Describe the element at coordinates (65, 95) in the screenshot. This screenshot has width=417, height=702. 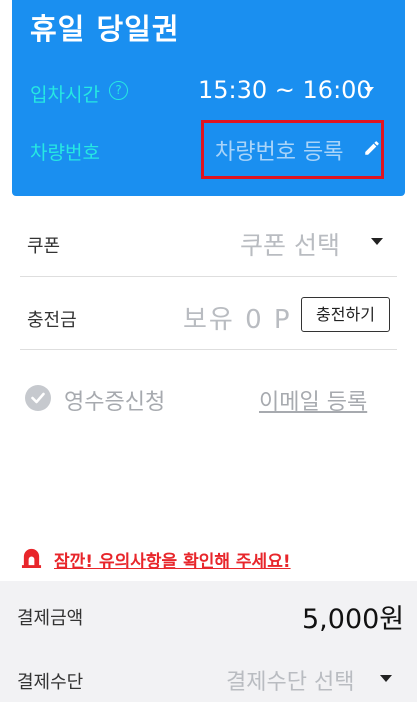
I see `entry-time-label: 입차시간` at that location.